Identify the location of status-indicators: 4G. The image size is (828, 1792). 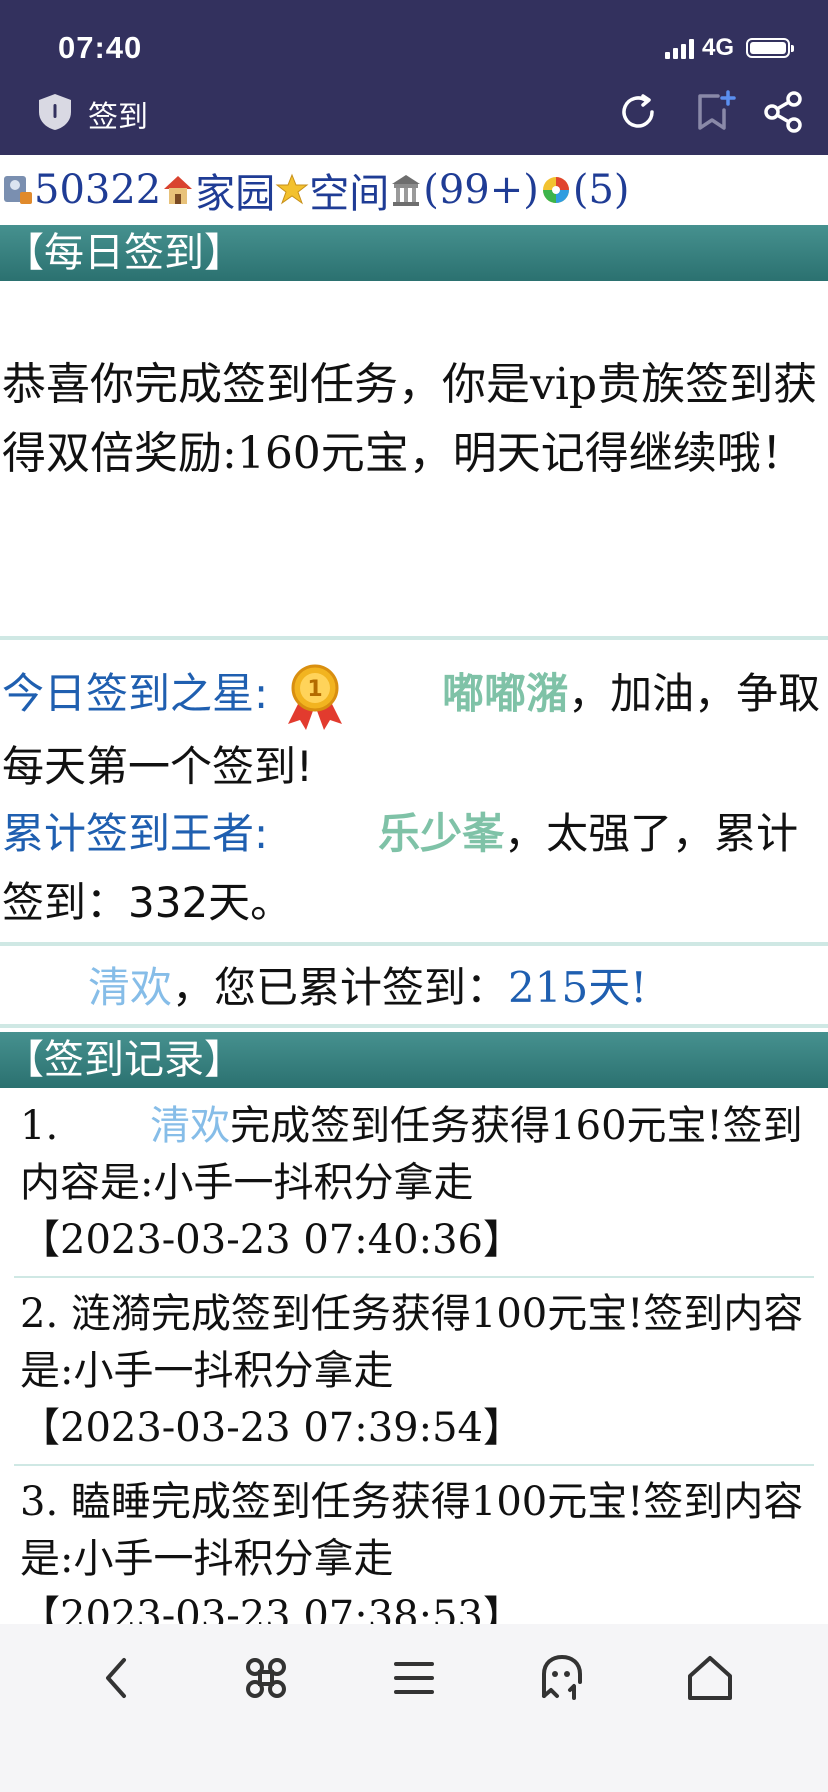
(729, 48).